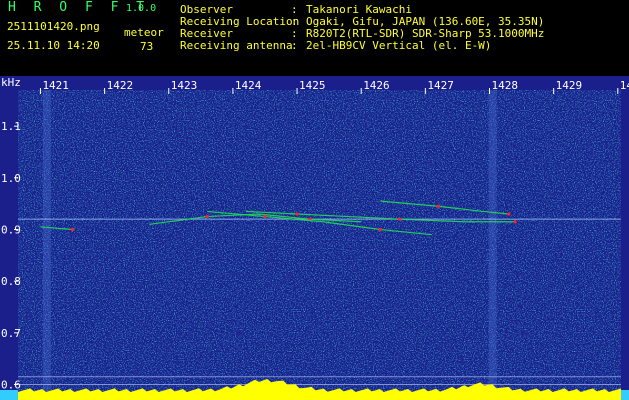 The image size is (629, 400). Describe the element at coordinates (624, 85) in the screenshot. I see `x-tick-label: 1430` at that location.